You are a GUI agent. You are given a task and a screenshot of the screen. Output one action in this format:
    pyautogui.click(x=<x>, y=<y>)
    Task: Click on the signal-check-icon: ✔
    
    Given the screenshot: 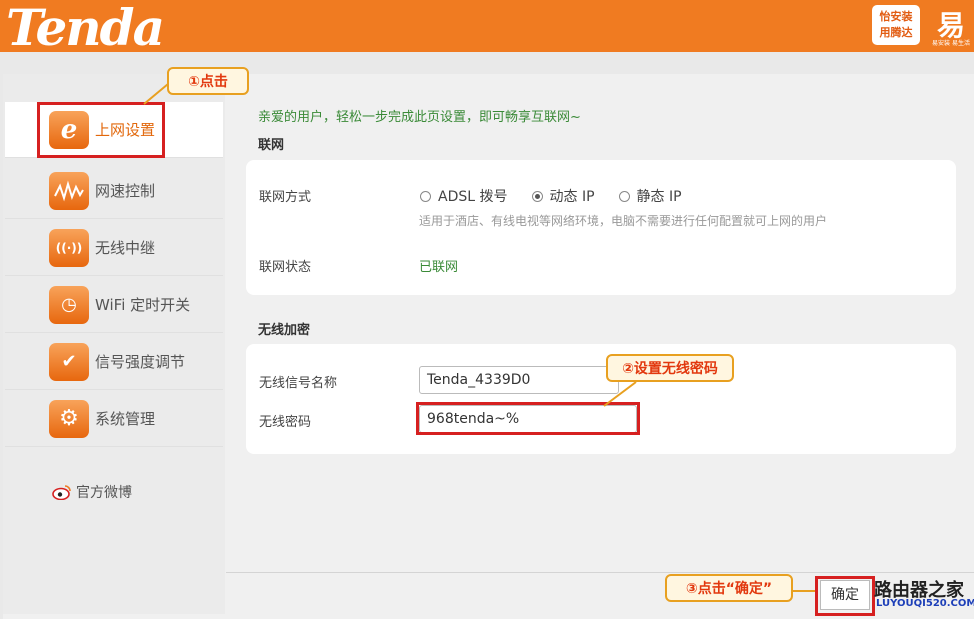 What is the action you would take?
    pyautogui.click(x=69, y=361)
    